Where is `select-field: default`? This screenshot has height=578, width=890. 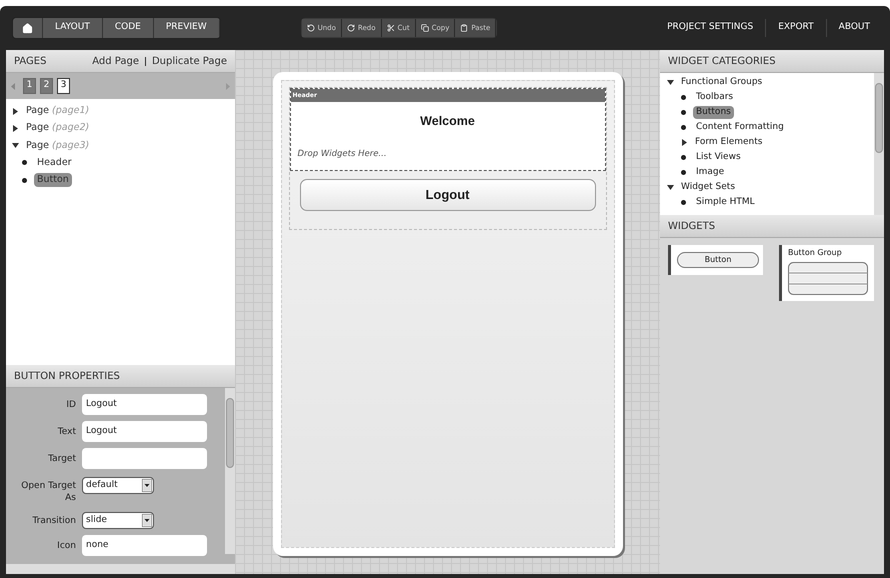
select-field: default is located at coordinates (118, 485).